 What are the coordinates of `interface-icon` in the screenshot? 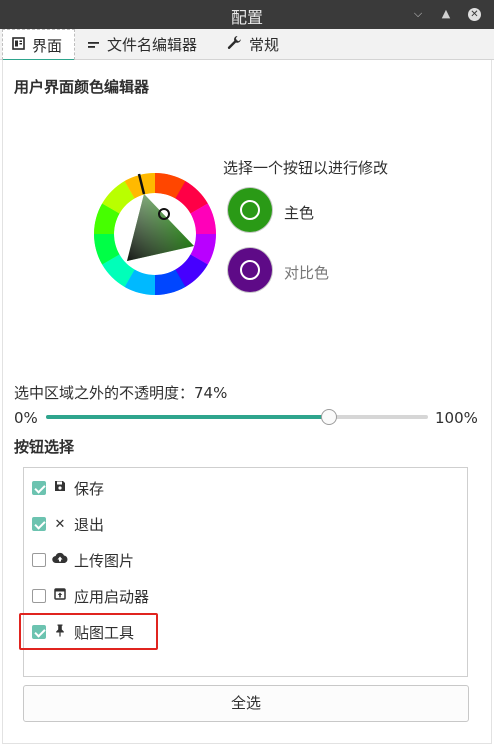 It's located at (18, 45).